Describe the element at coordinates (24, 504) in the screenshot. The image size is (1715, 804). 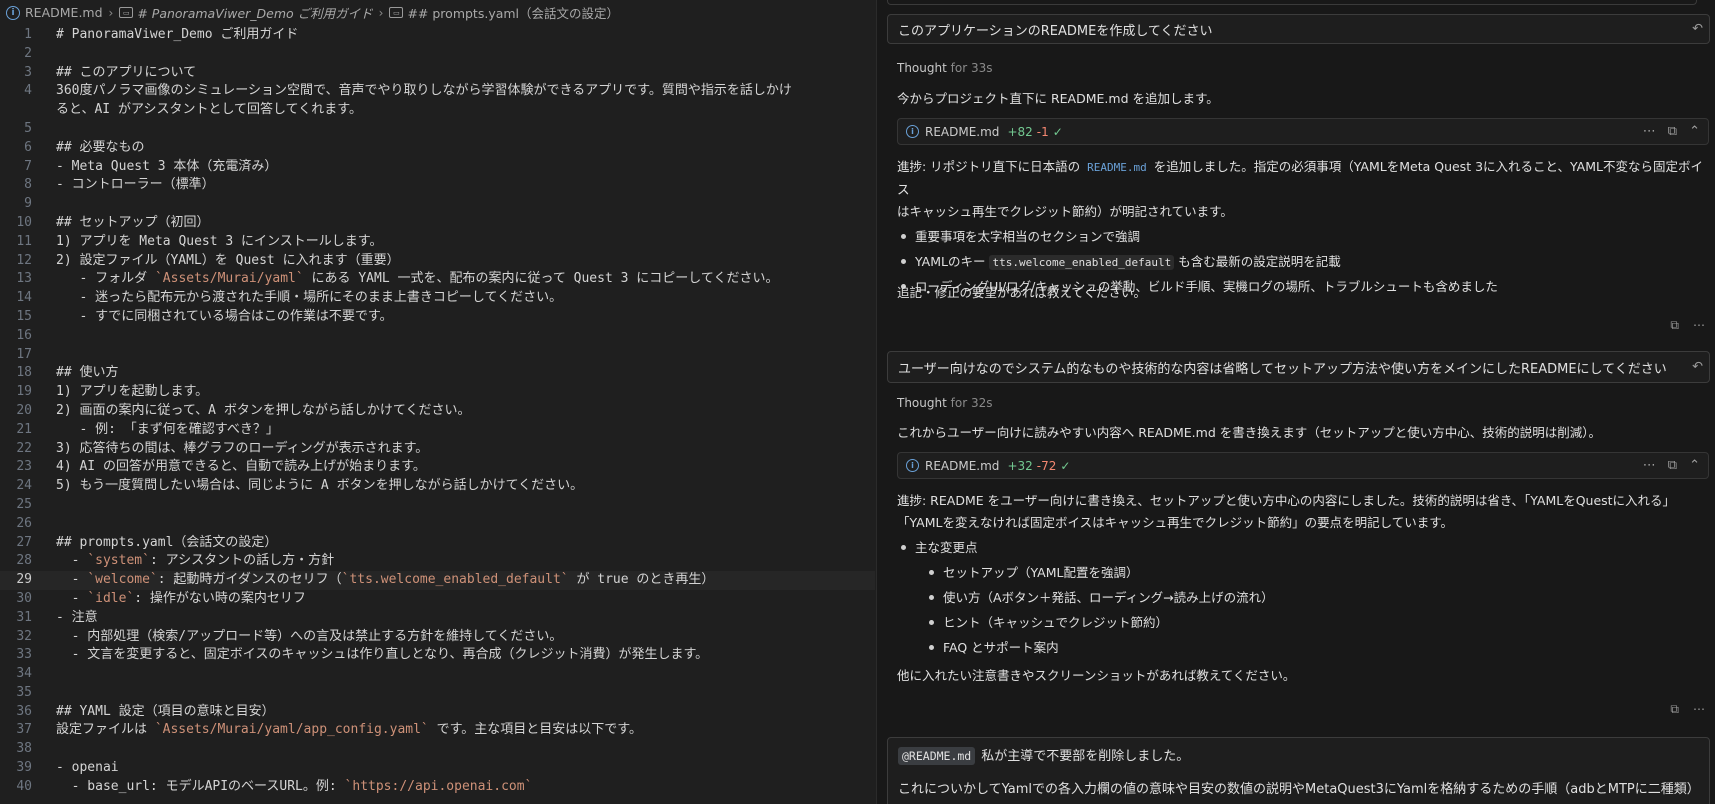
I see `line-number: 25` at that location.